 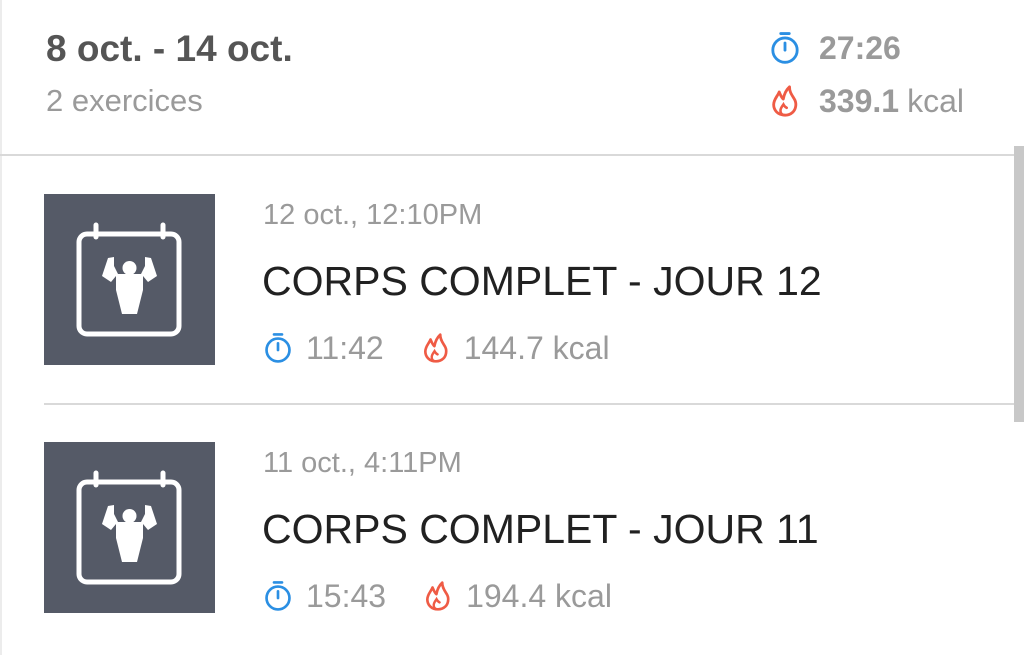 What do you see at coordinates (935, 100) in the screenshot?
I see `calories-unit: kcal` at bounding box center [935, 100].